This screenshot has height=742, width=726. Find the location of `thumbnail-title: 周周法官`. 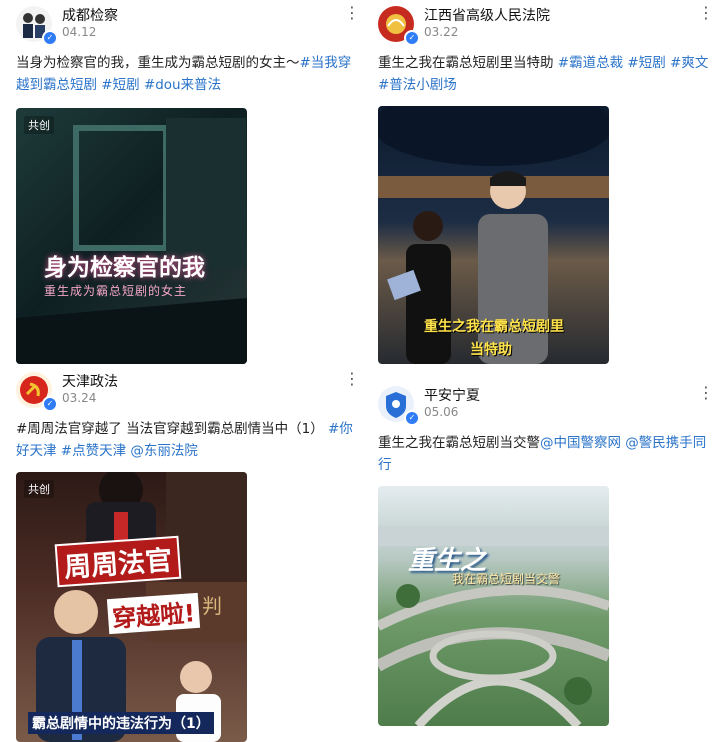

thumbnail-title: 周周法官 is located at coordinates (118, 561).